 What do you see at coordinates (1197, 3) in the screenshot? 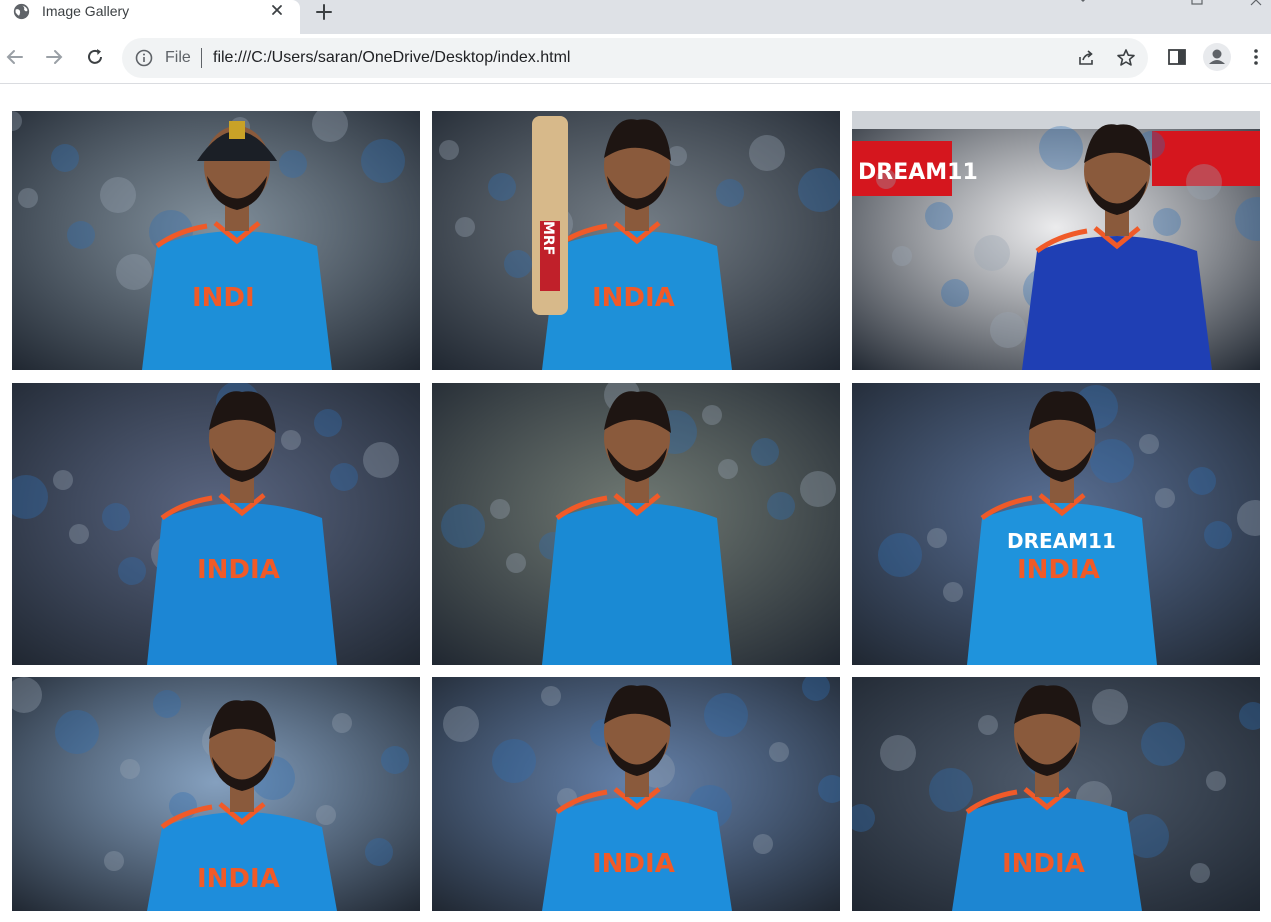
I see `restore-icon` at bounding box center [1197, 3].